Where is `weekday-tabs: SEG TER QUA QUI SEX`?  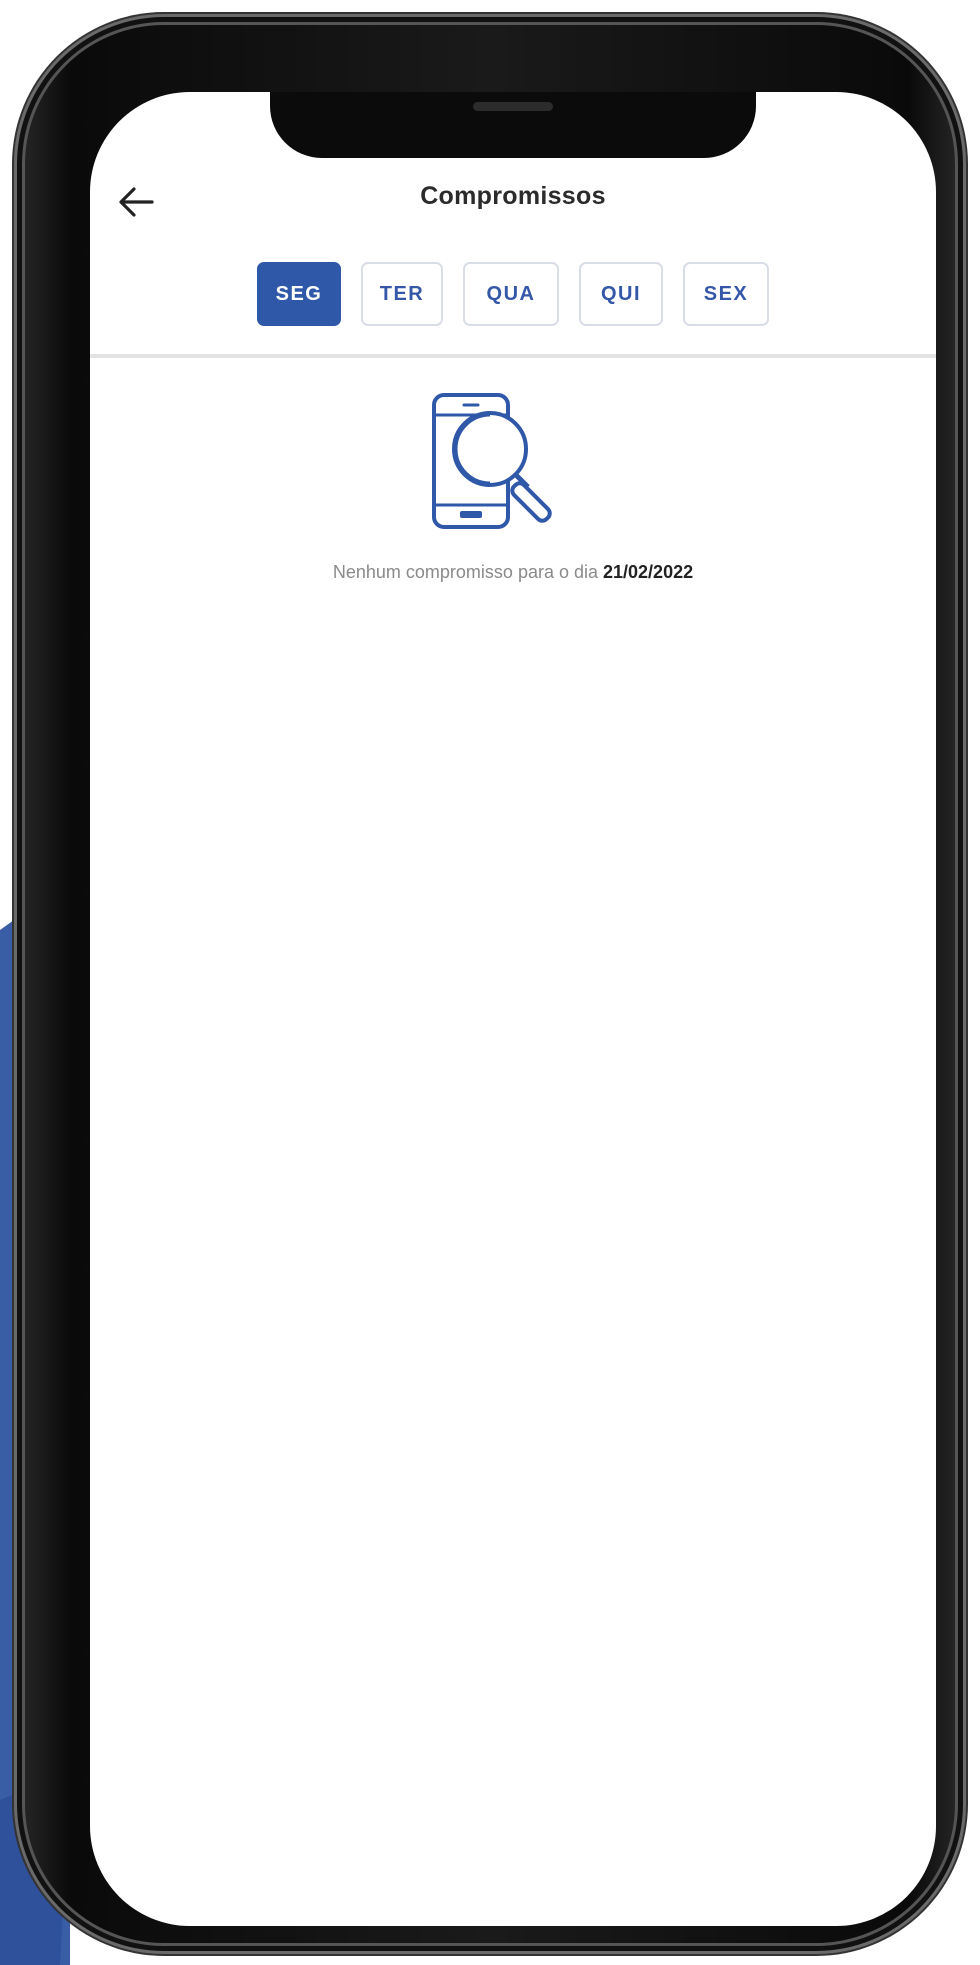
weekday-tabs: SEG TER QUA QUI SEX is located at coordinates (513, 294).